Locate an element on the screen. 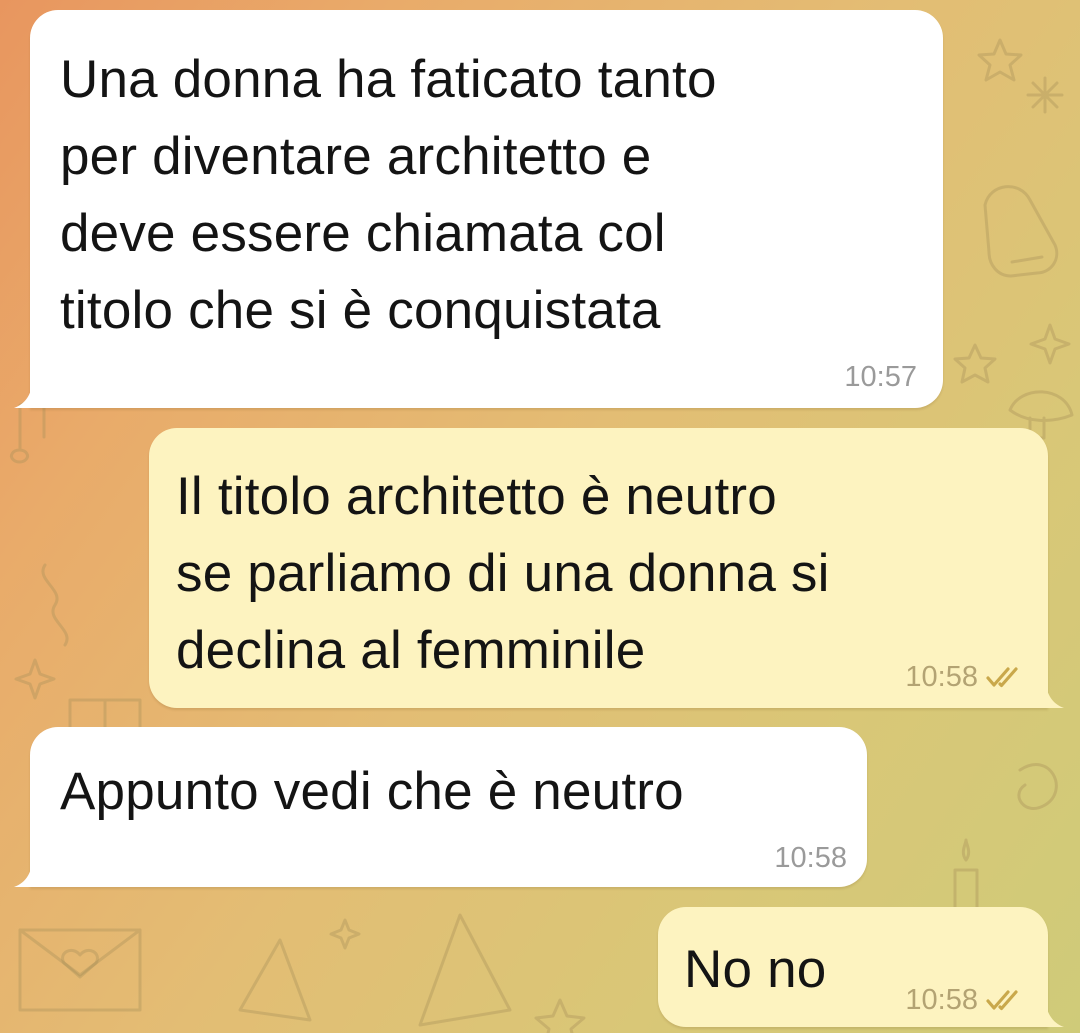 This screenshot has height=1033, width=1080. message-time: 10:57 is located at coordinates (880, 377).